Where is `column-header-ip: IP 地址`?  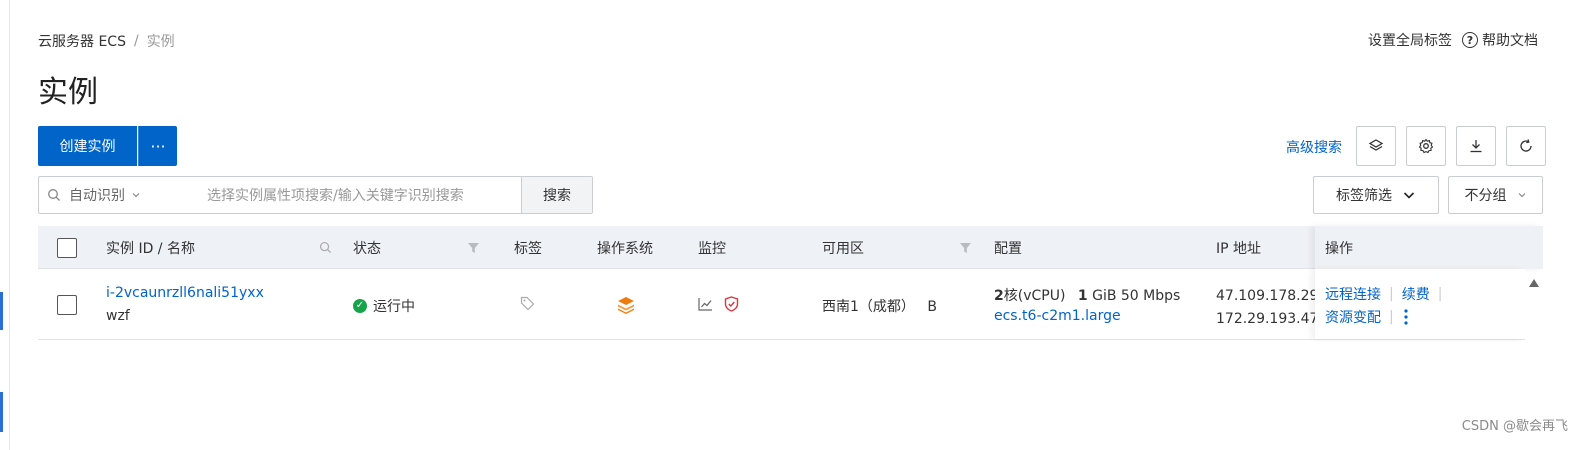
column-header-ip: IP 地址 is located at coordinates (1239, 248).